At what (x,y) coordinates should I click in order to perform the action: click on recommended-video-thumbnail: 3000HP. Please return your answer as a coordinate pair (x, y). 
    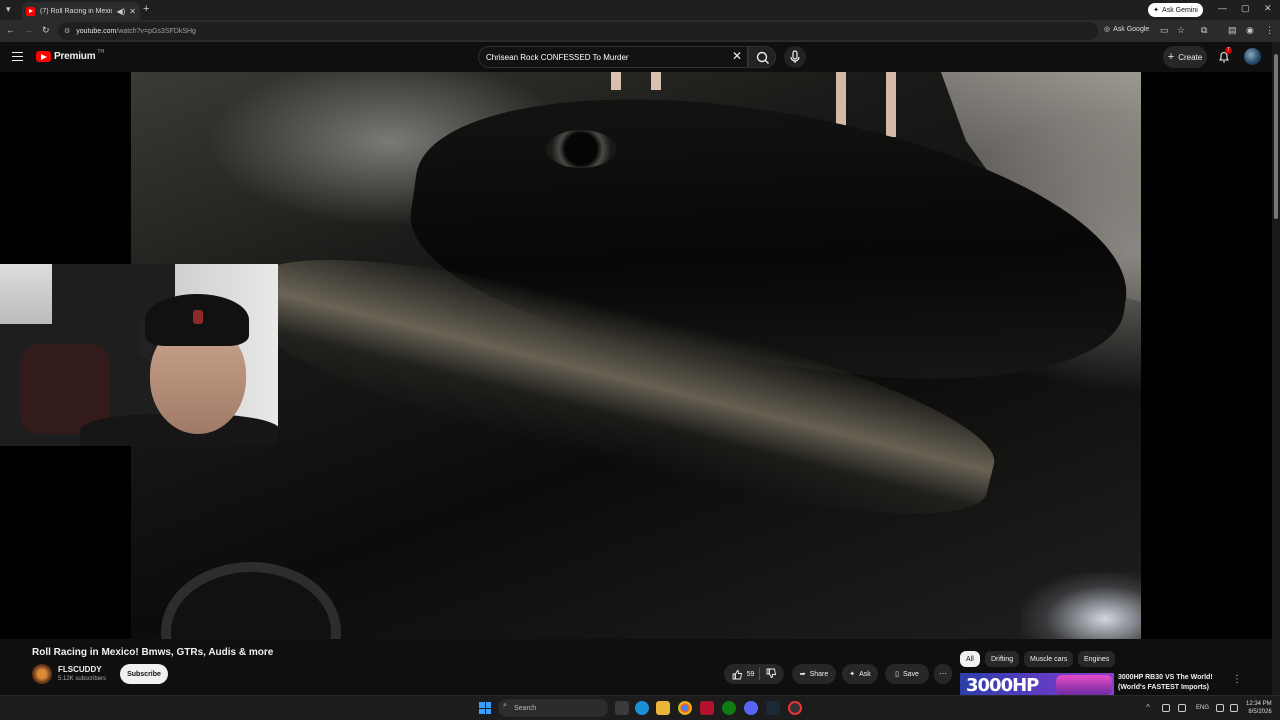
    Looking at the image, I should click on (1037, 685).